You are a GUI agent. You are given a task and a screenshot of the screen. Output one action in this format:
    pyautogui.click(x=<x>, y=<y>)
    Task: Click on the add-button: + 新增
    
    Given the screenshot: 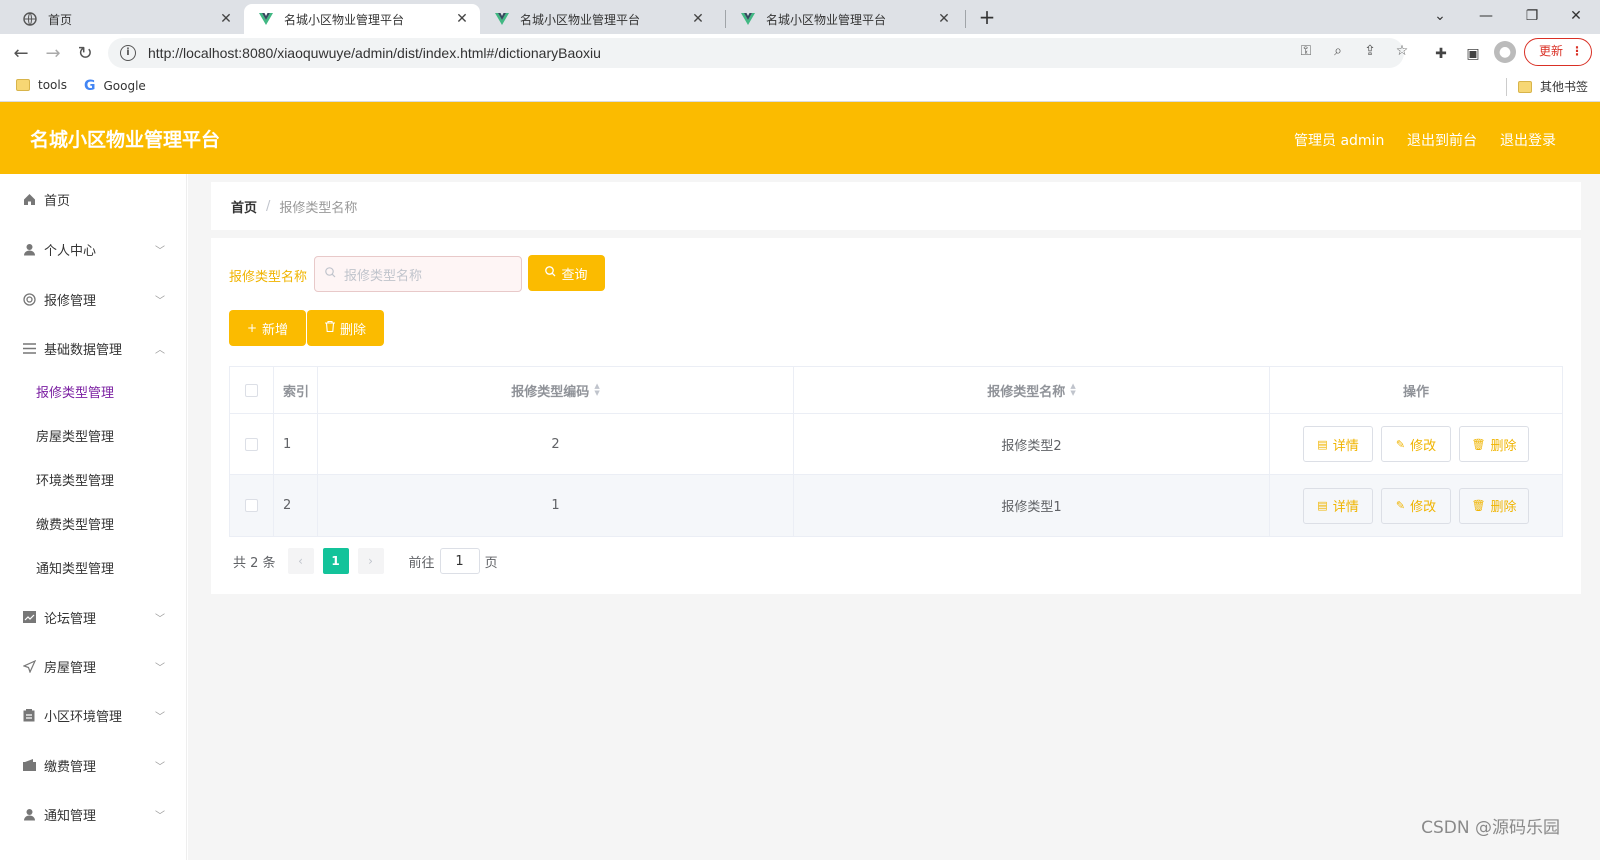 What is the action you would take?
    pyautogui.click(x=267, y=328)
    